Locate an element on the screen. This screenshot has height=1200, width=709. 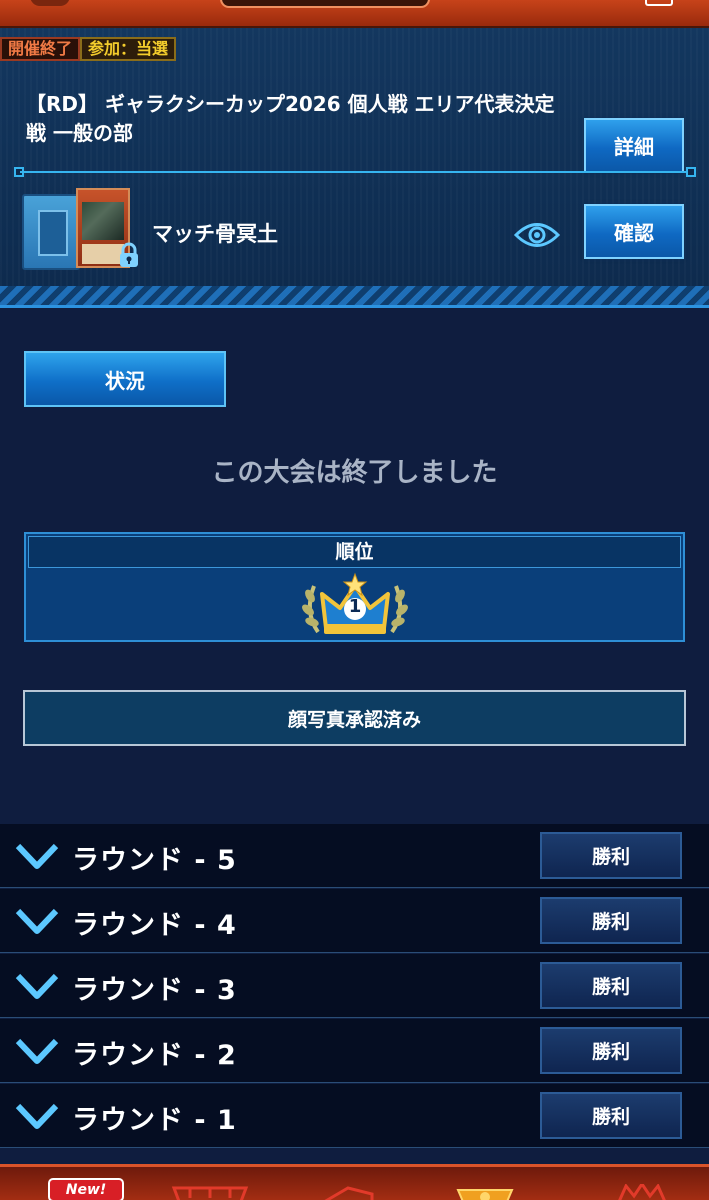
back-button is located at coordinates (50, 3).